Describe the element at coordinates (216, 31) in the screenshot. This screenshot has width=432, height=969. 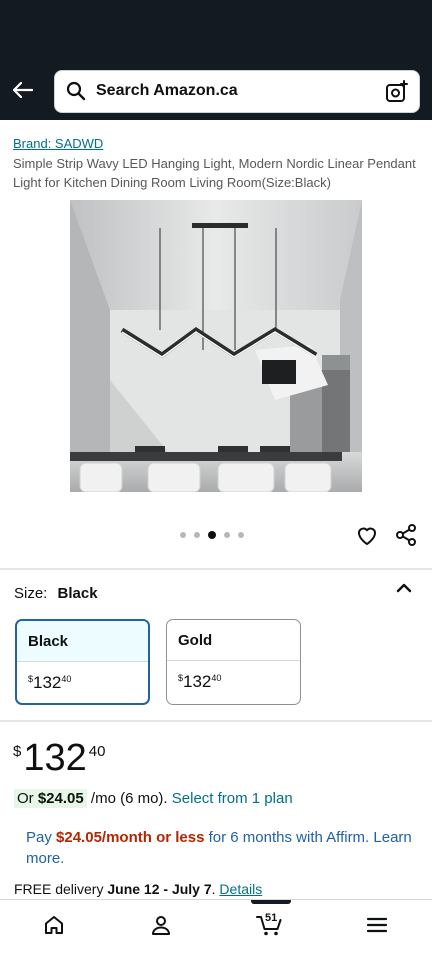
I see `status-bar` at that location.